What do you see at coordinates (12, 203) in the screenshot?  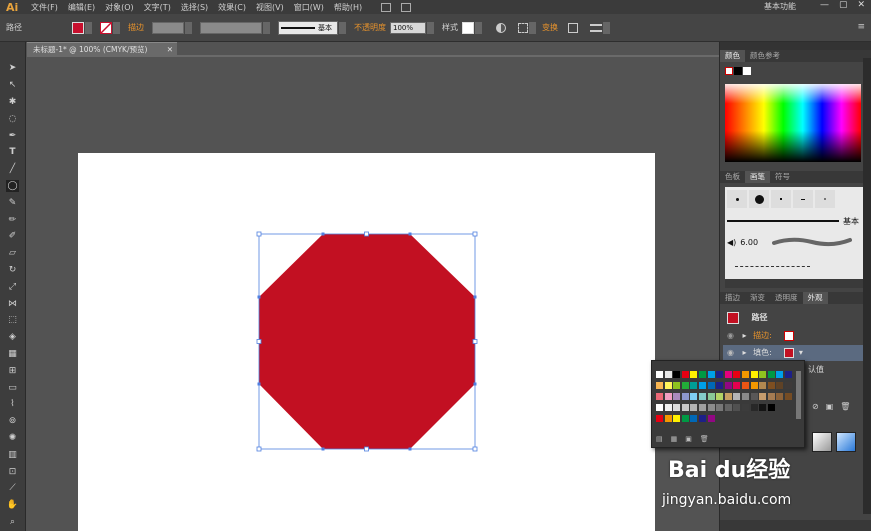 I see `paintbrush-tool-icon: ✎` at bounding box center [12, 203].